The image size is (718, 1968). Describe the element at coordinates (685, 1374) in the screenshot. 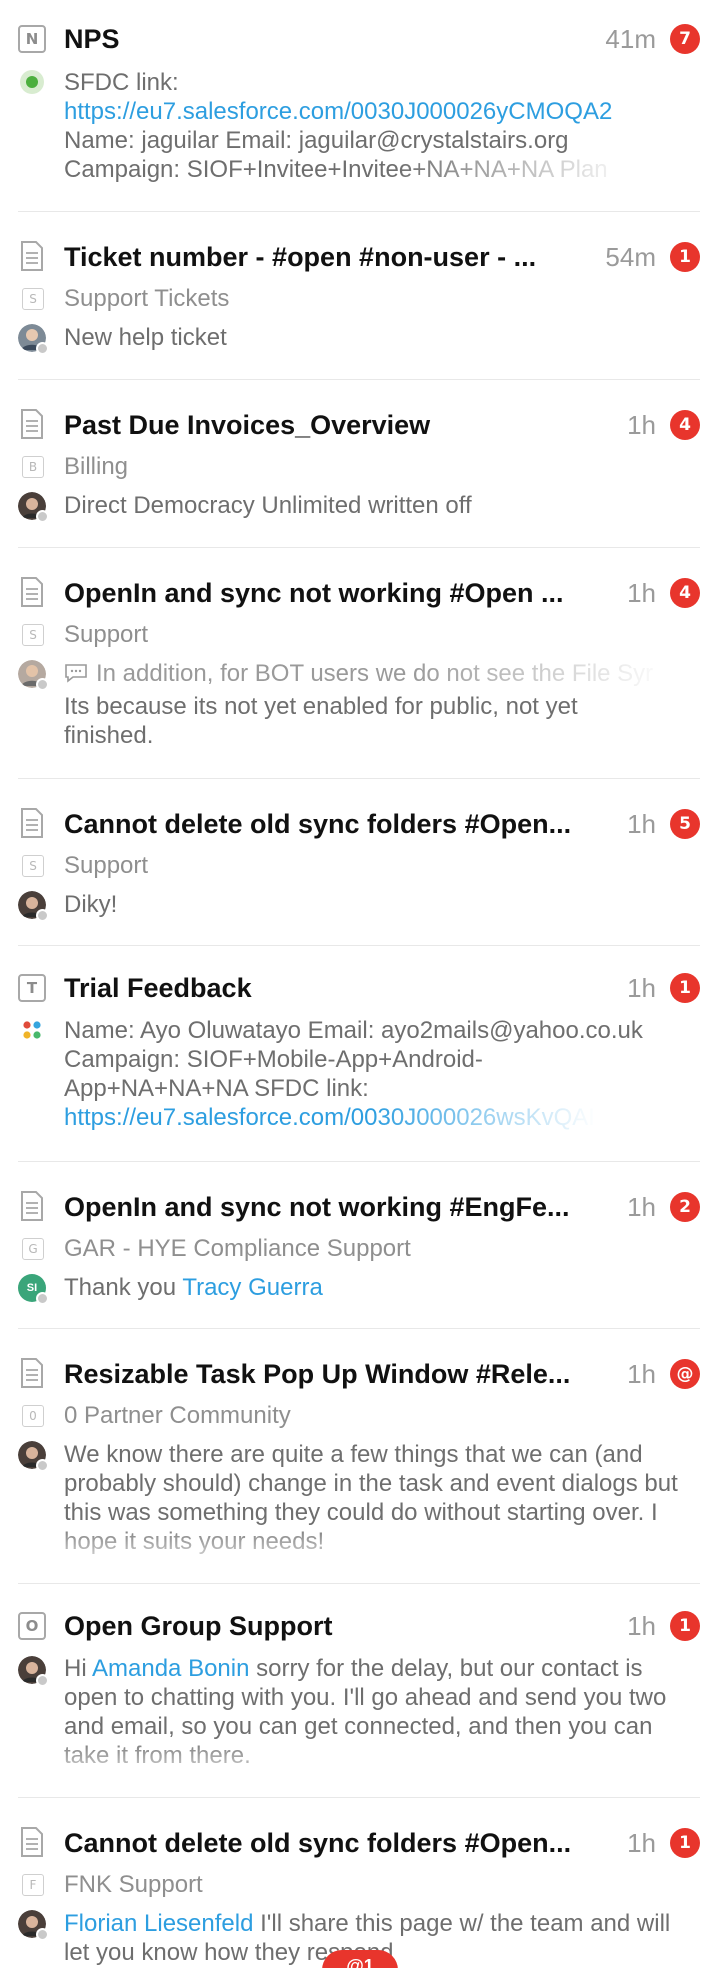

I see `mention-badge: @` at that location.